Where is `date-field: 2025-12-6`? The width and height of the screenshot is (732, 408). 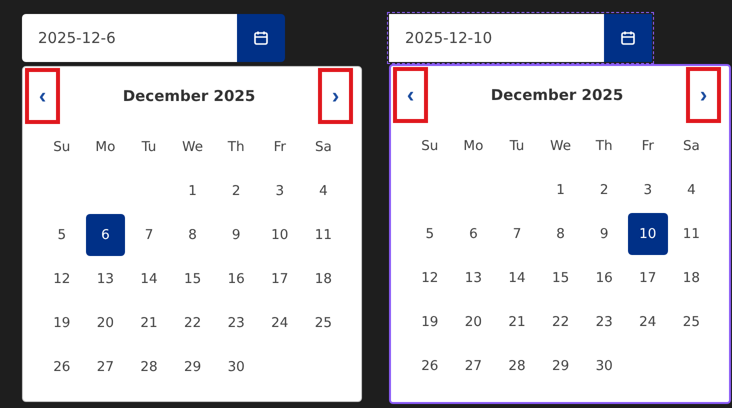
date-field: 2025-12-6 is located at coordinates (153, 38).